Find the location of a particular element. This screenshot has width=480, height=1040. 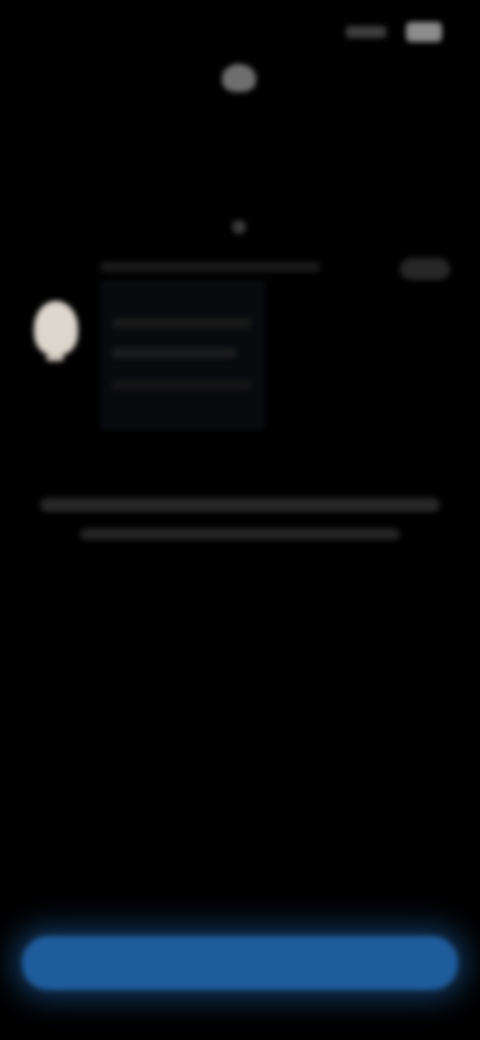

chevron-down-icon is located at coordinates (239, 227).